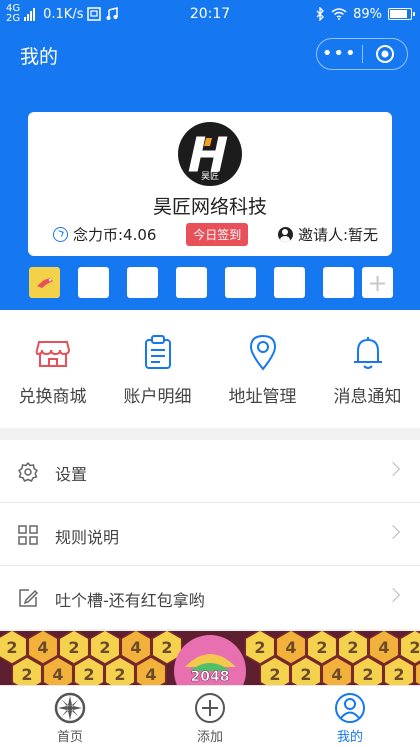  What do you see at coordinates (28, 472) in the screenshot?
I see `gear-icon` at bounding box center [28, 472].